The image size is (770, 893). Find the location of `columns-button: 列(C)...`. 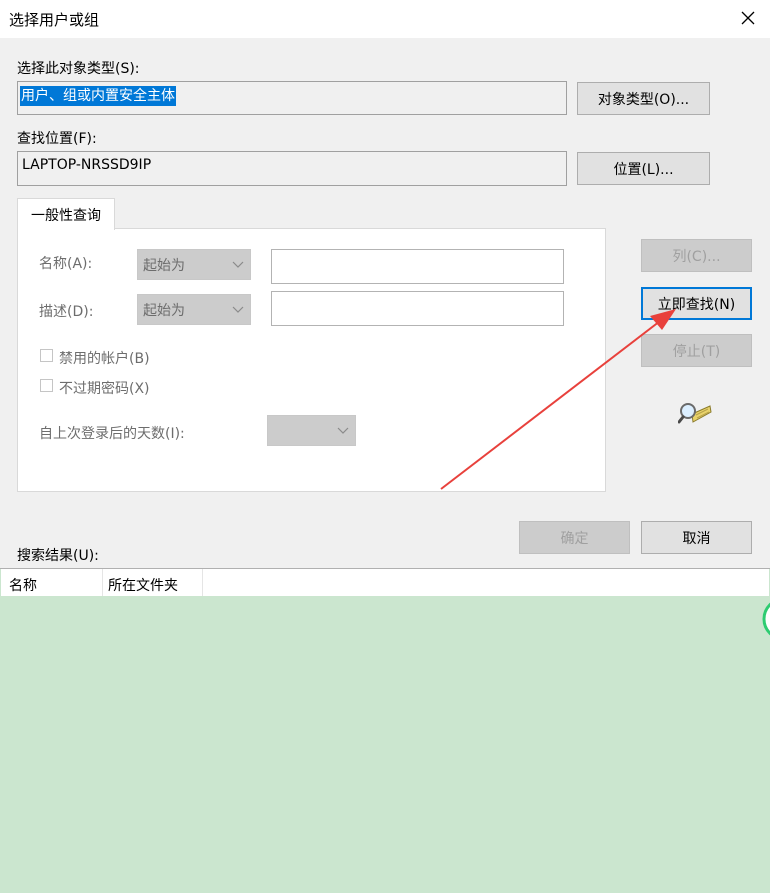

columns-button: 列(C)... is located at coordinates (696, 255).